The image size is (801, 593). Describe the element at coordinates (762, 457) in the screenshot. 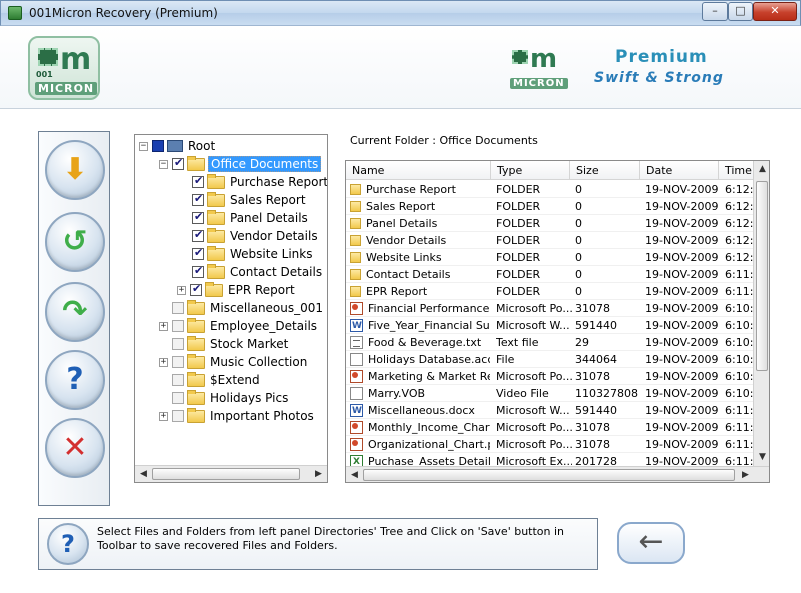

I see `scroll-down-icon: ▼` at that location.